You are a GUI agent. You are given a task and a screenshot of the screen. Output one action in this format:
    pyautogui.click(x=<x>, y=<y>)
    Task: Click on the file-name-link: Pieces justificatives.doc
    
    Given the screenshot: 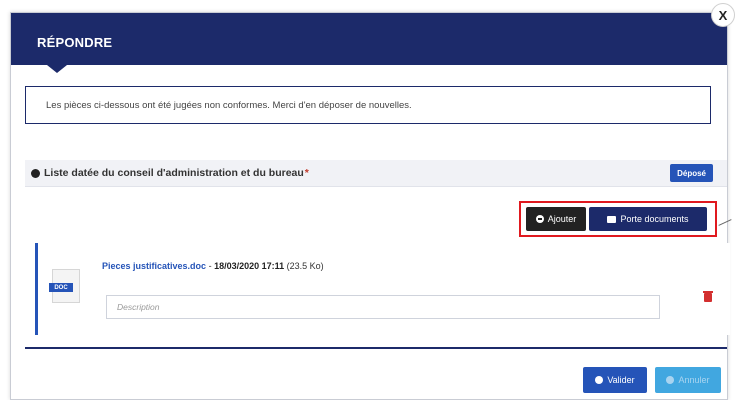 What is the action you would take?
    pyautogui.click(x=154, y=266)
    